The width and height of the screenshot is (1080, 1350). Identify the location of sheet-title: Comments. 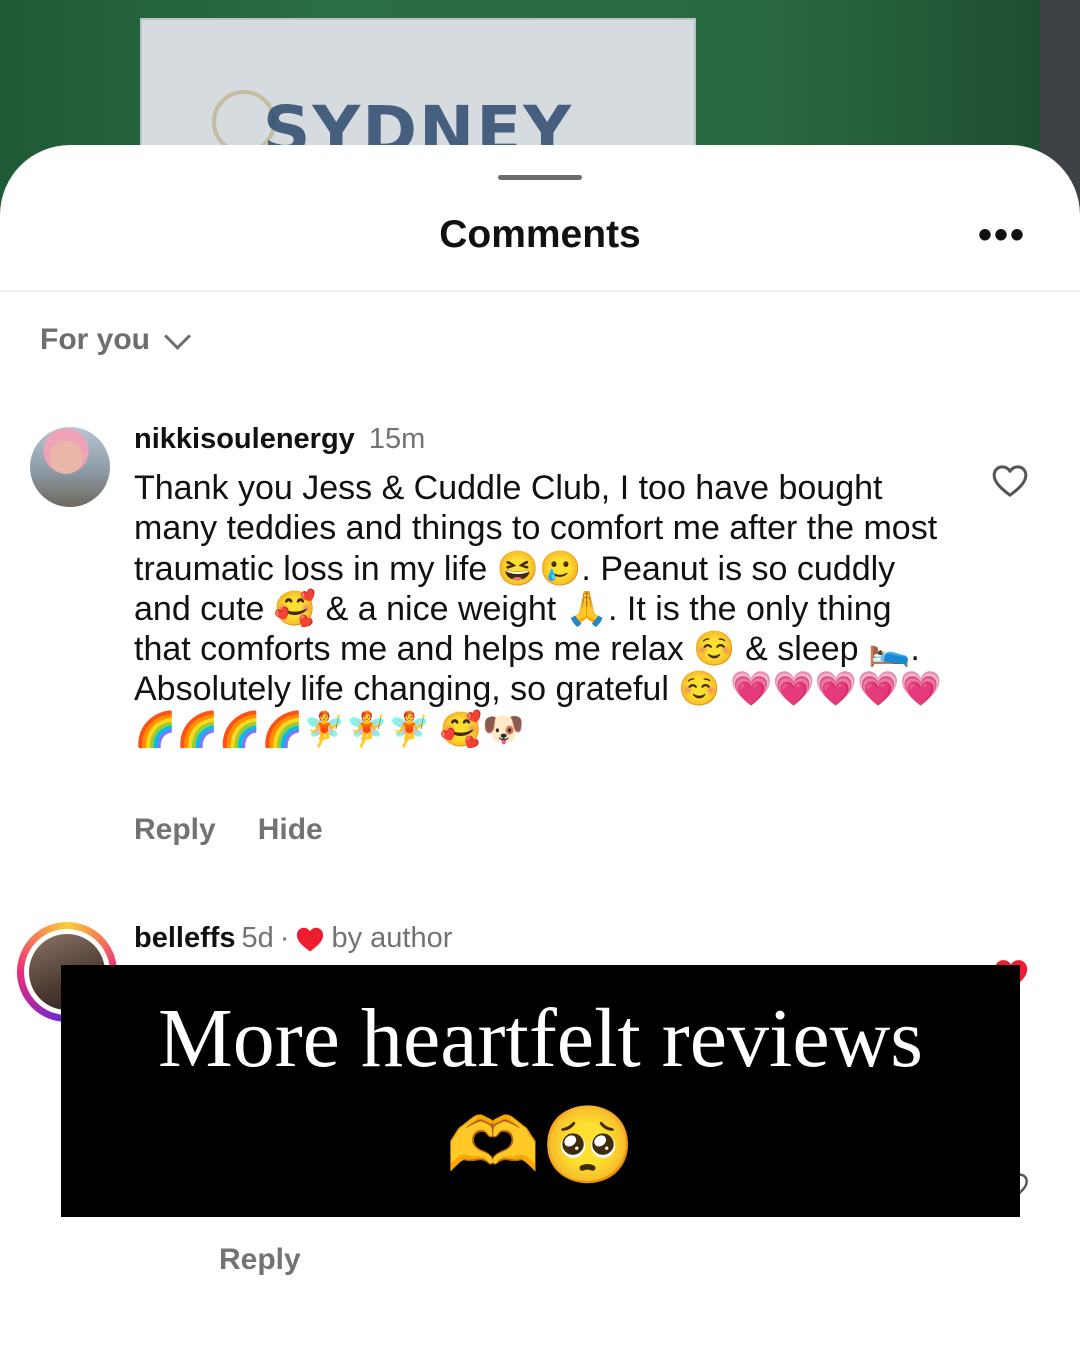
(540, 234).